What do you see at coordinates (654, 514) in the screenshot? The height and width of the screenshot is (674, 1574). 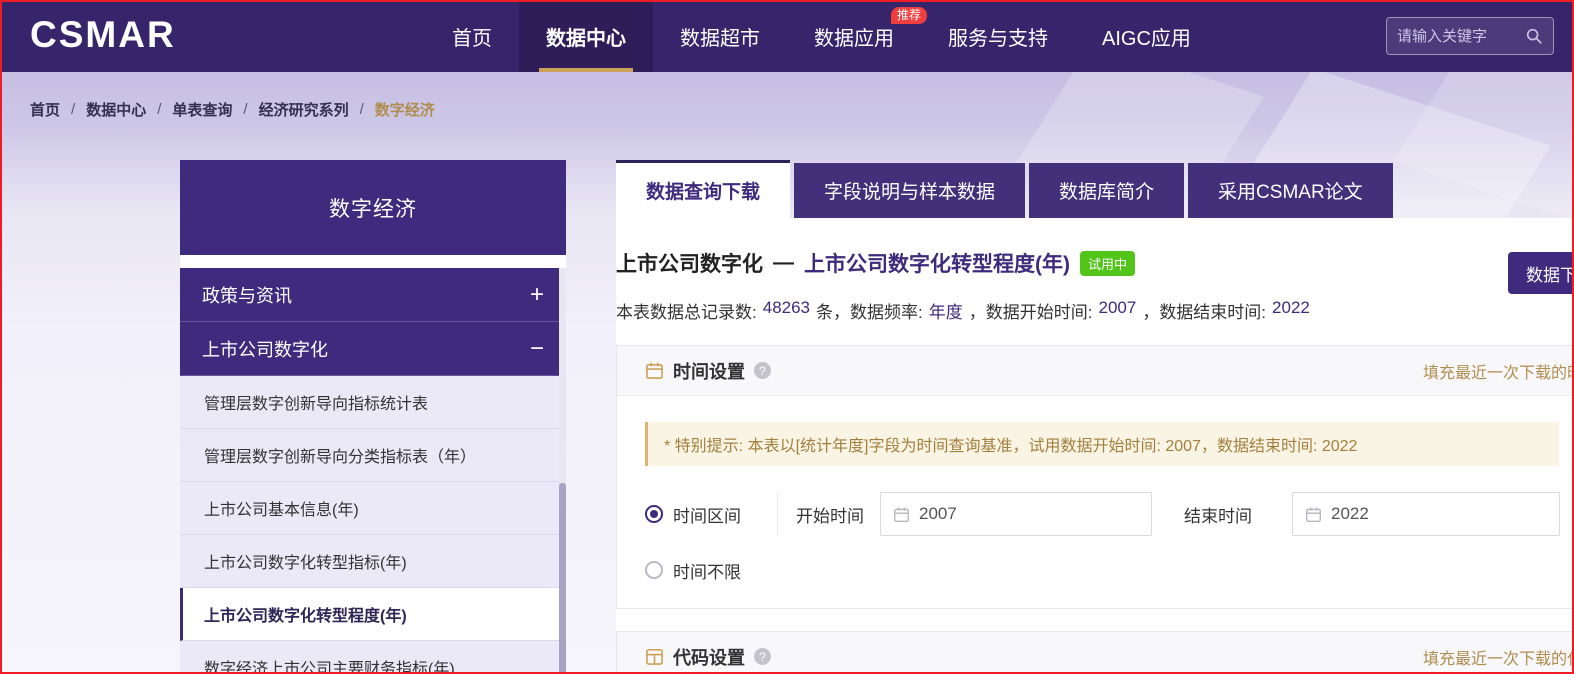 I see `time-range-radio` at bounding box center [654, 514].